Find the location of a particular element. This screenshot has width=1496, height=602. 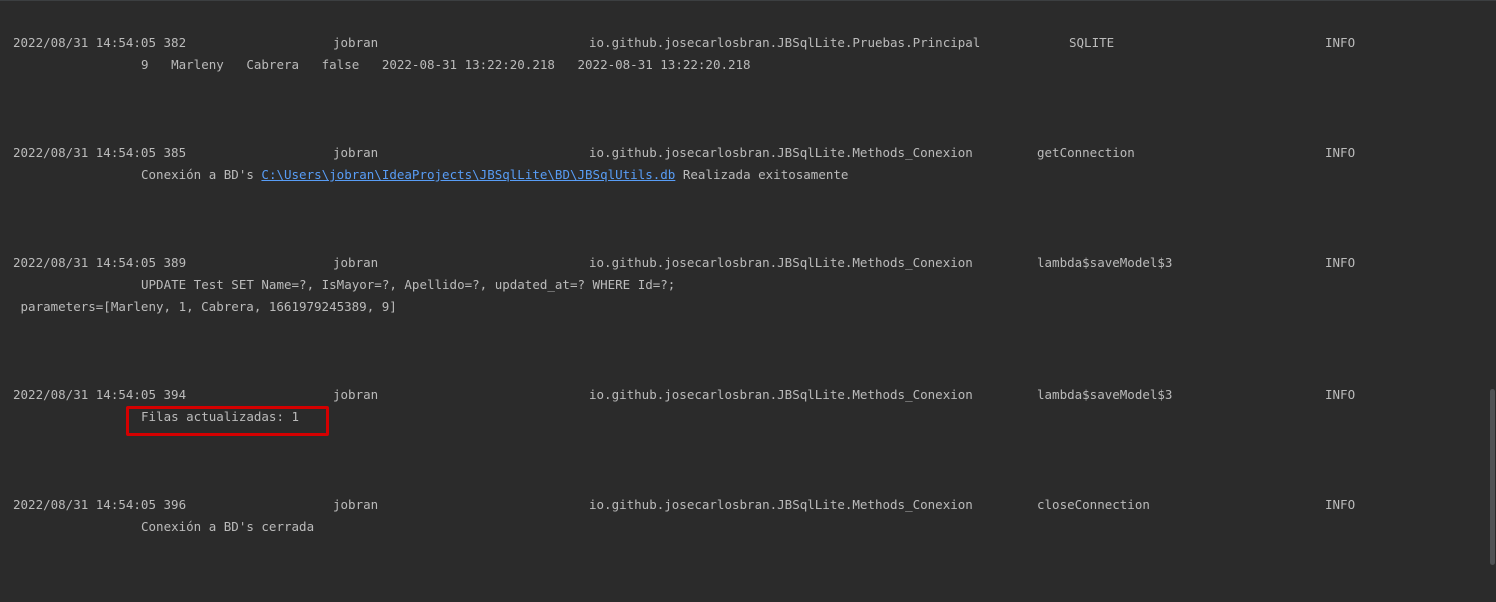

log-timestamp: 2022/08/31 14:54:05 382 is located at coordinates (100, 42).